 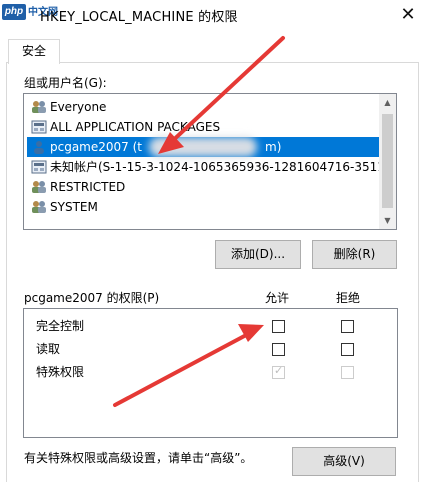 What do you see at coordinates (135, 127) in the screenshot?
I see `list-item-label: ALL APPLICATION PACKAGES` at bounding box center [135, 127].